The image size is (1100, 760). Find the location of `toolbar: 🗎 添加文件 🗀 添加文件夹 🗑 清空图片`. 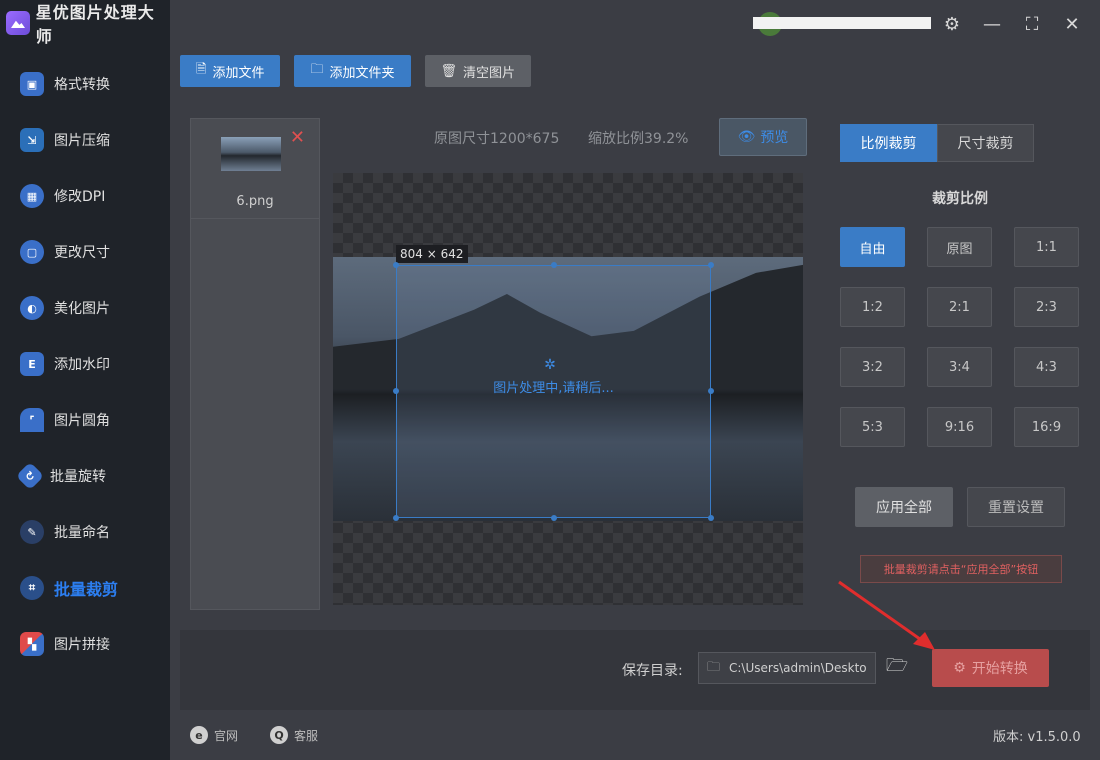

toolbar: 🗎 添加文件 🗀 添加文件夹 🗑 清空图片 is located at coordinates (356, 71).